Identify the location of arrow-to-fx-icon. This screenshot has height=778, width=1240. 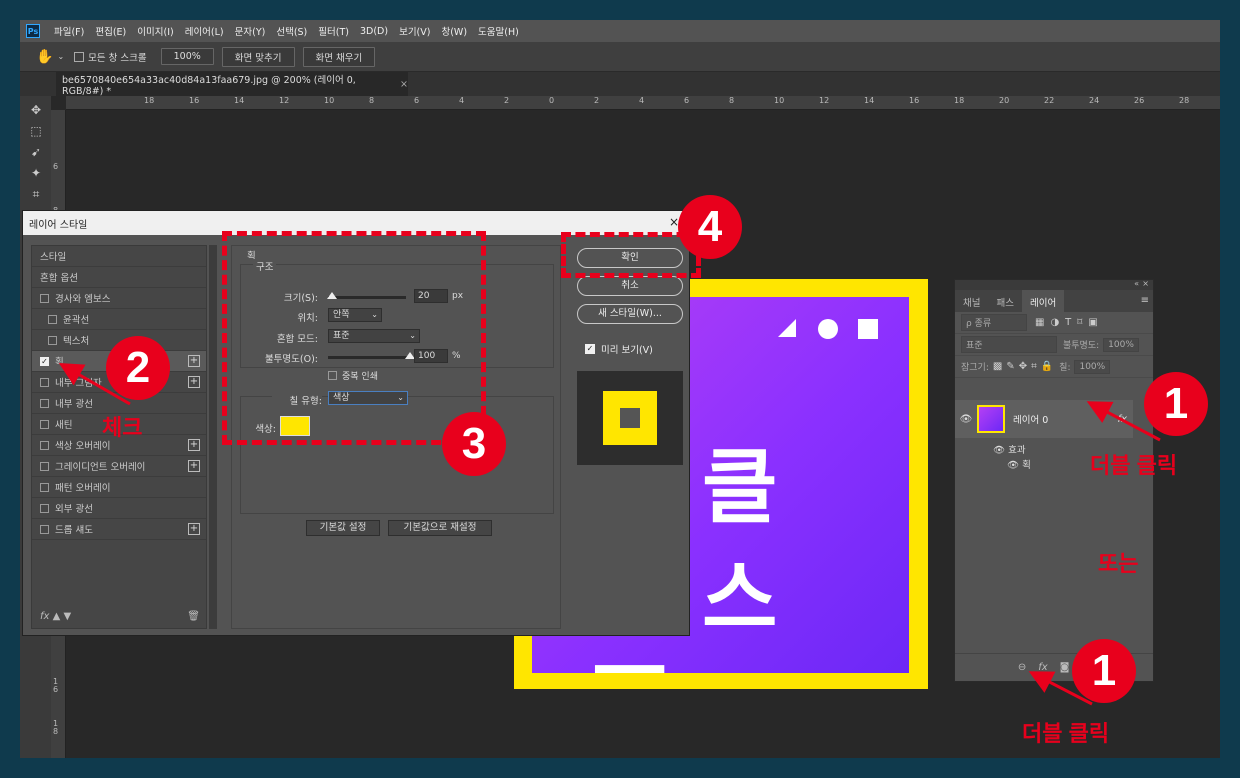
(1060, 688).